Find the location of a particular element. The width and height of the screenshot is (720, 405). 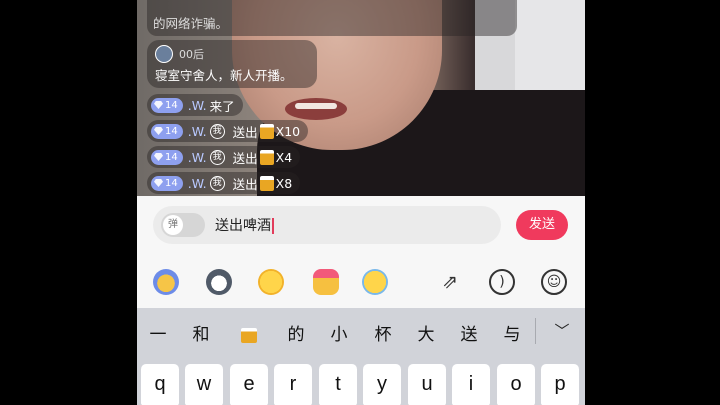

chat-message: 14 .W. 来了 is located at coordinates (195, 105).